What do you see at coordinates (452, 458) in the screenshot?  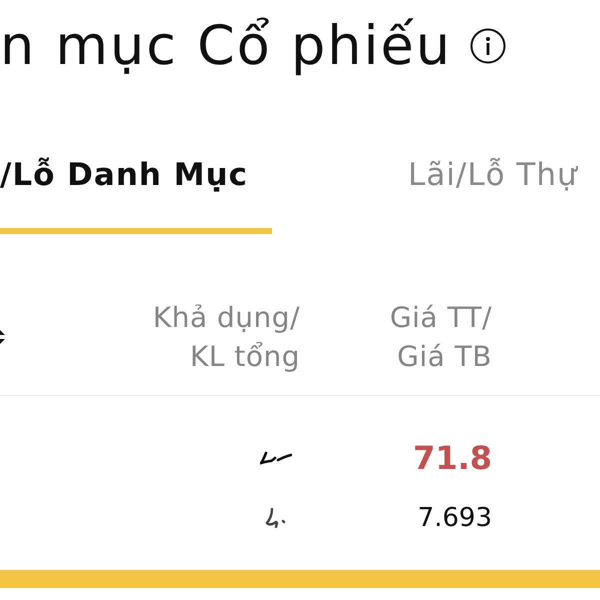 I see `market-price: 71.8` at bounding box center [452, 458].